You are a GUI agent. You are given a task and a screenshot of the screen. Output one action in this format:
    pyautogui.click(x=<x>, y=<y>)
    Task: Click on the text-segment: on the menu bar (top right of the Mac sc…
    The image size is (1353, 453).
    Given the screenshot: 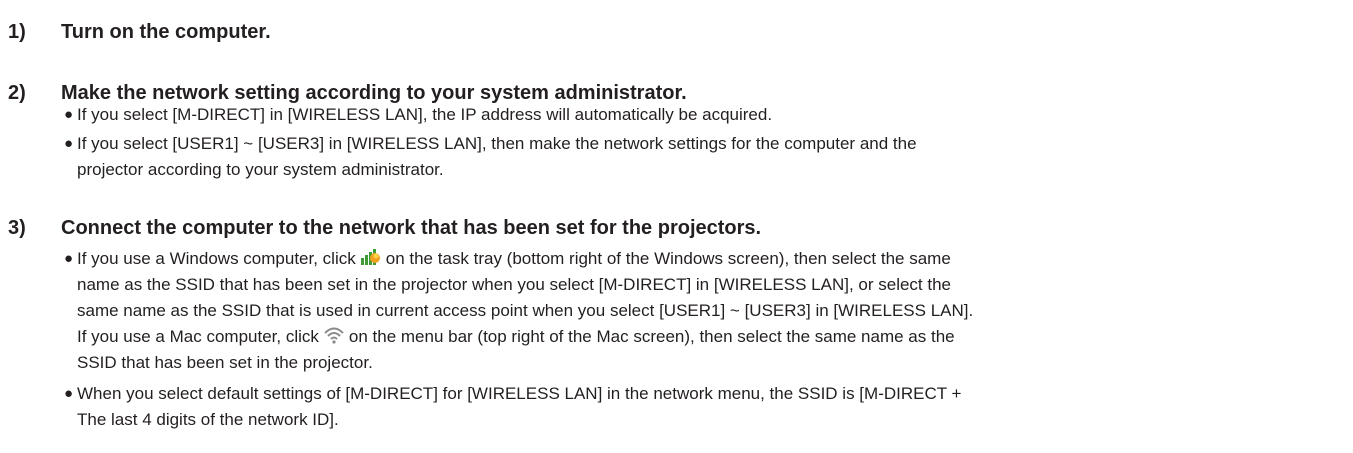 What is the action you would take?
    pyautogui.click(x=651, y=336)
    